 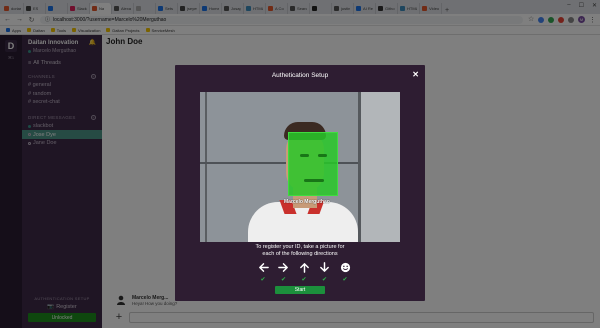 What do you see at coordinates (313, 164) in the screenshot?
I see `face-detection-box` at bounding box center [313, 164].